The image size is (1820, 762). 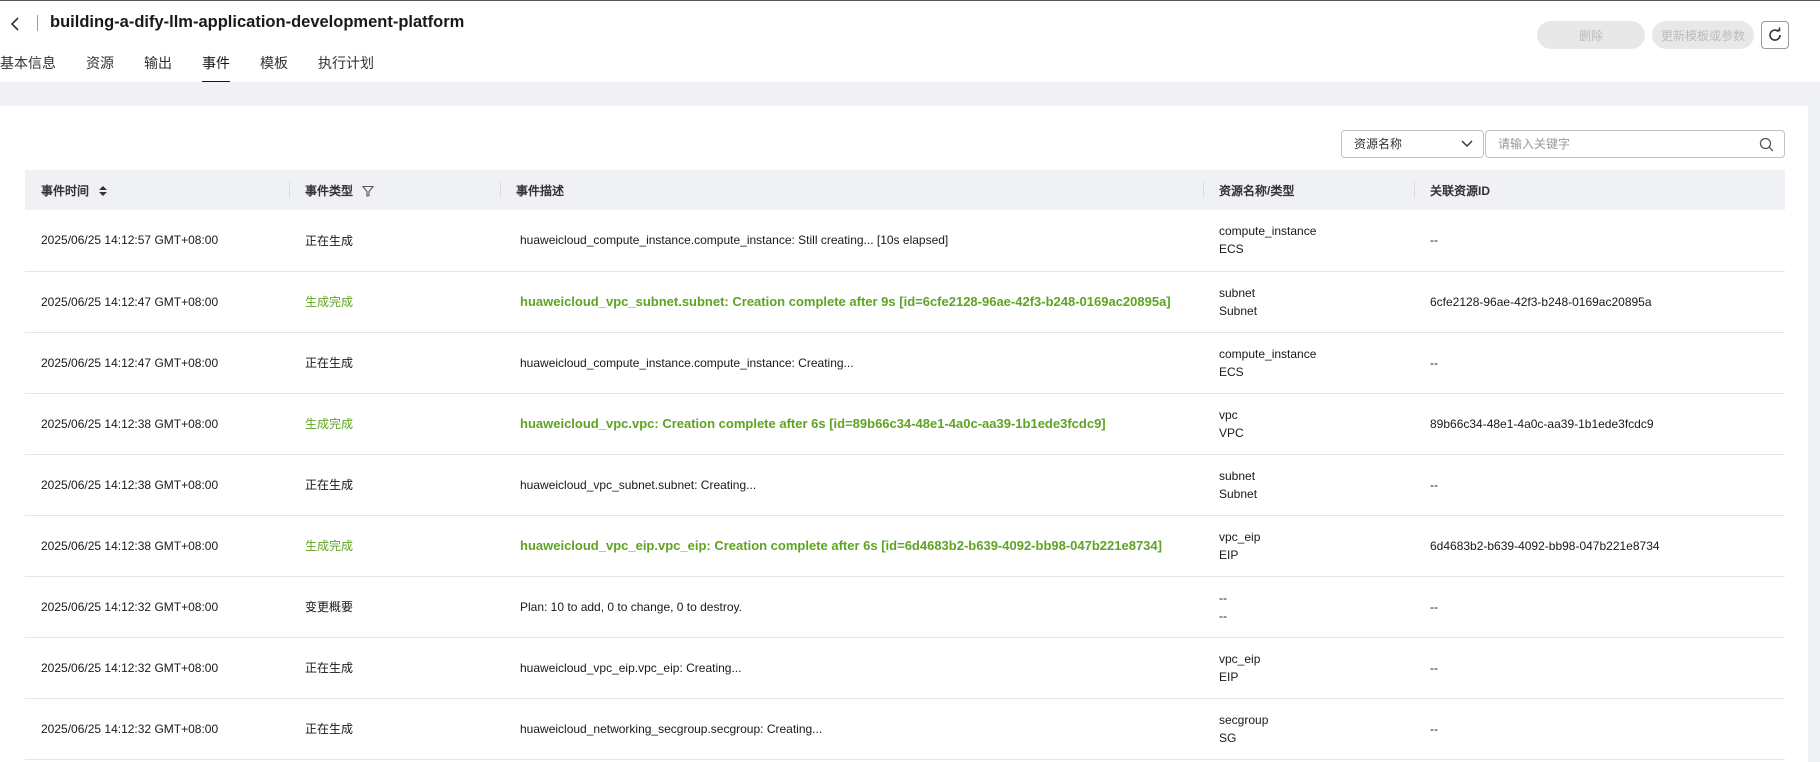 What do you see at coordinates (157, 190) in the screenshot?
I see `col-event-time: 事件时间` at bounding box center [157, 190].